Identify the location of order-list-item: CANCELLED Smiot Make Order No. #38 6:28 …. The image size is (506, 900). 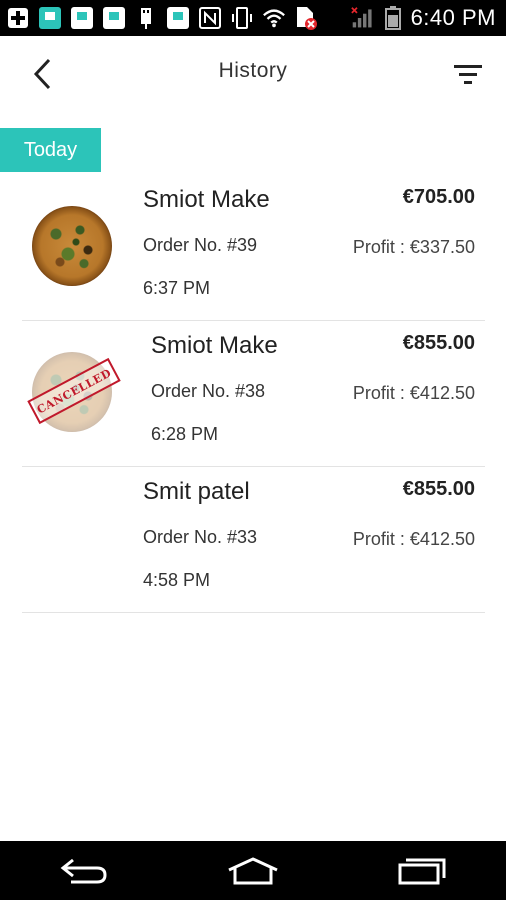
(253, 393).